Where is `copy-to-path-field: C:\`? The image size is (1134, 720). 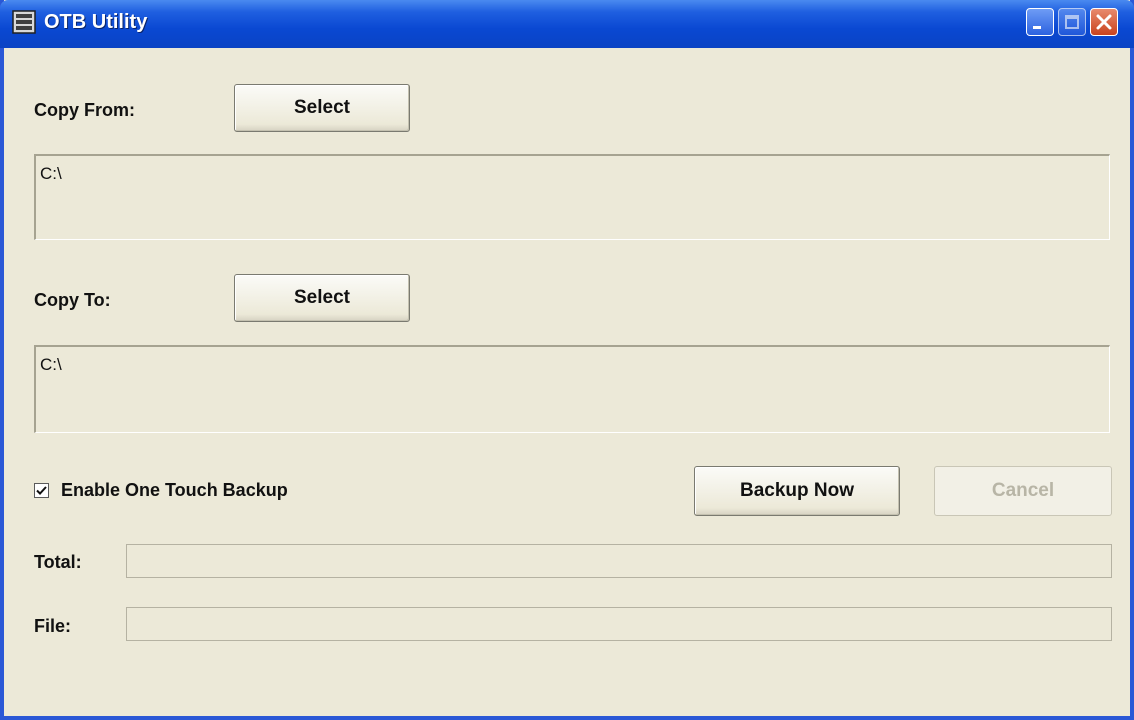 copy-to-path-field: C:\ is located at coordinates (572, 389).